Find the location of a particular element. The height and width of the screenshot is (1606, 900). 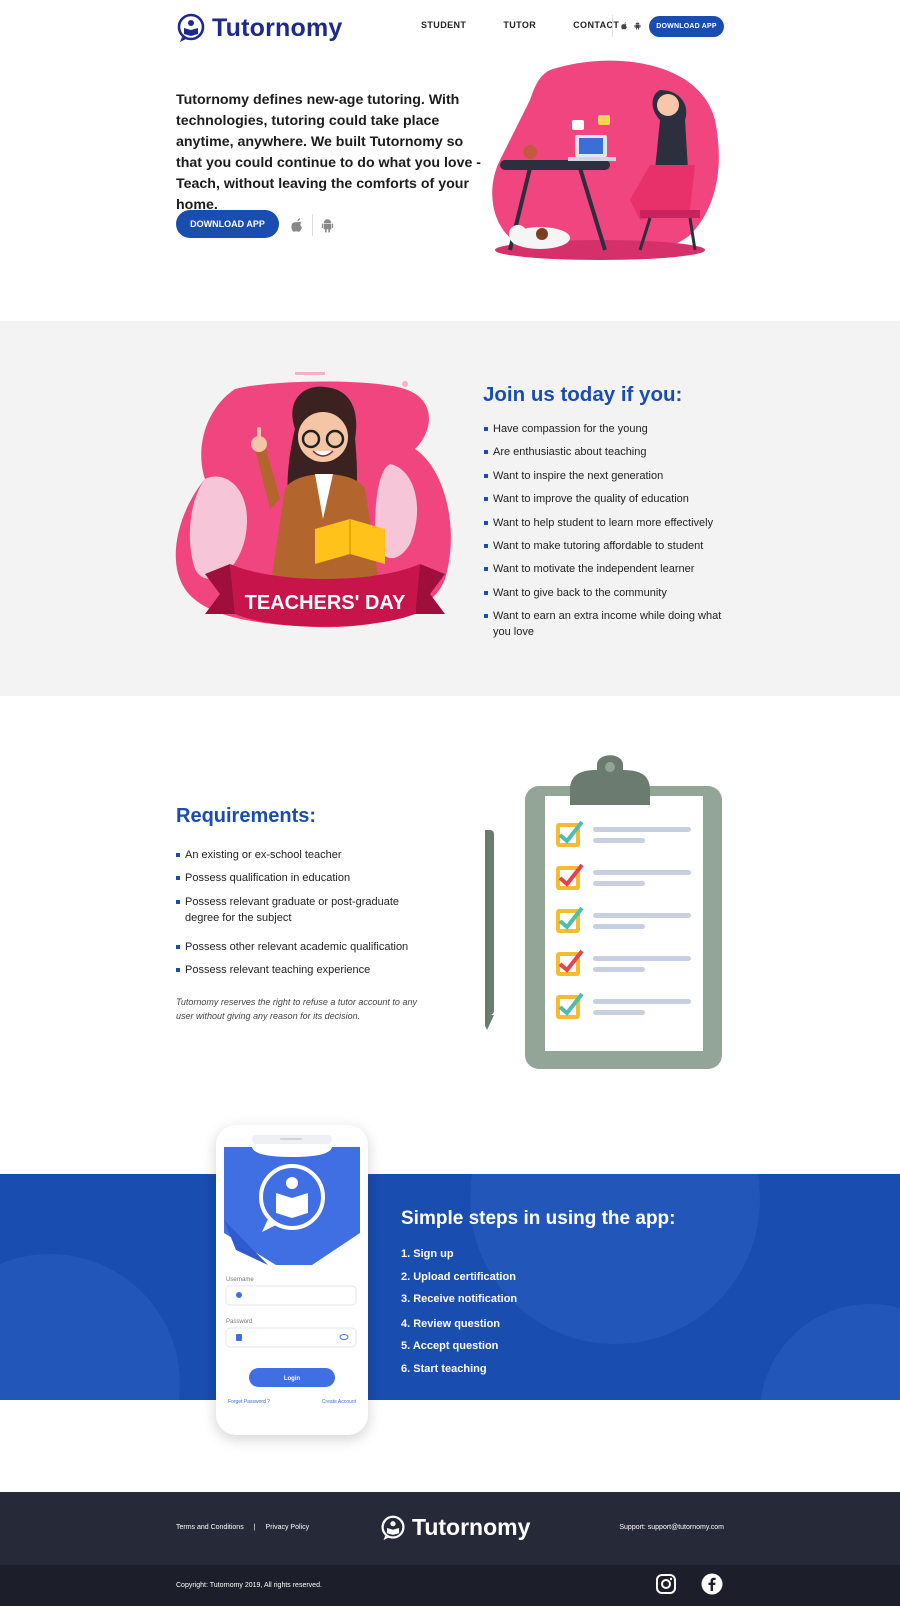

brand-name: Tutornomy is located at coordinates (277, 27).